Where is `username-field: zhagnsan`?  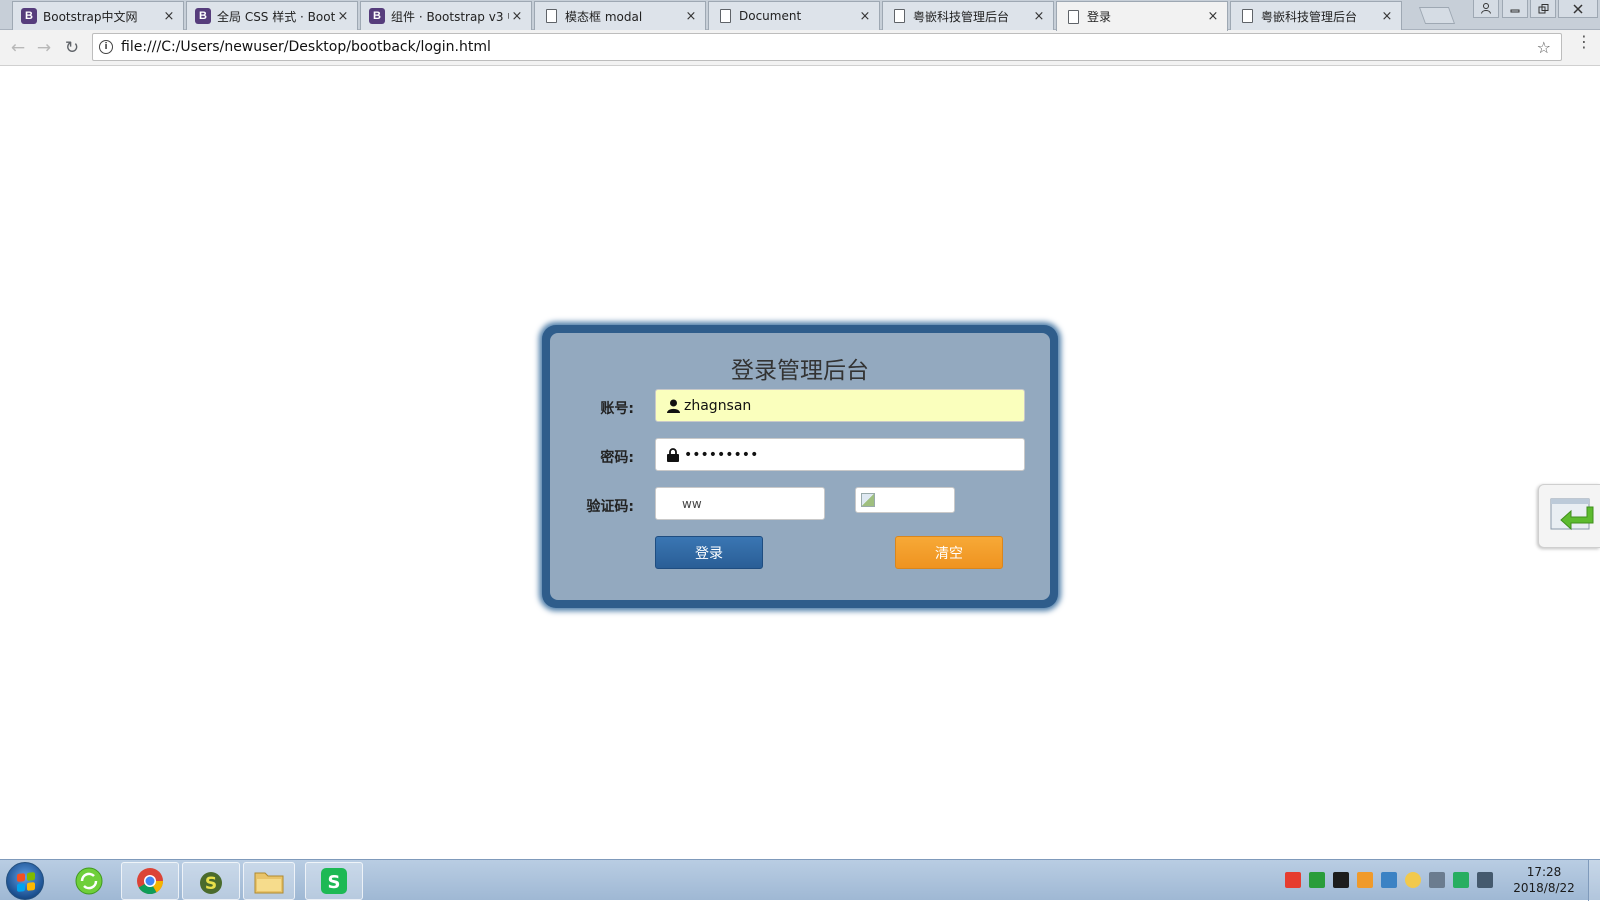
username-field: zhagnsan is located at coordinates (840, 405).